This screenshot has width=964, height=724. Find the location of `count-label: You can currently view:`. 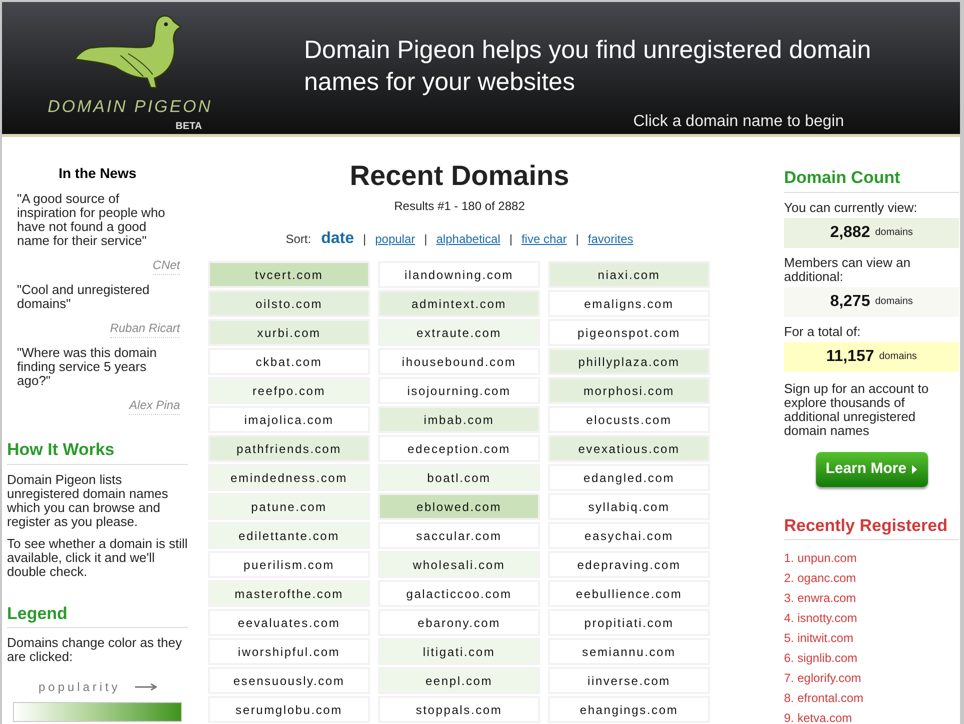

count-label: You can currently view: is located at coordinates (851, 207).